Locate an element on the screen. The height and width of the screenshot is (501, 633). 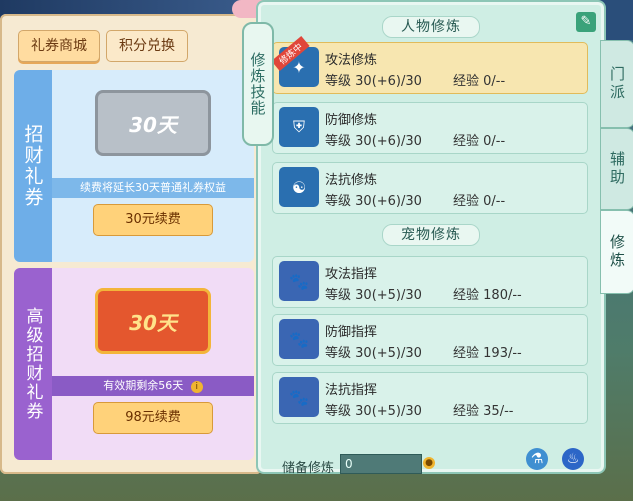
skill-name: 防御修炼 is located at coordinates (351, 120).